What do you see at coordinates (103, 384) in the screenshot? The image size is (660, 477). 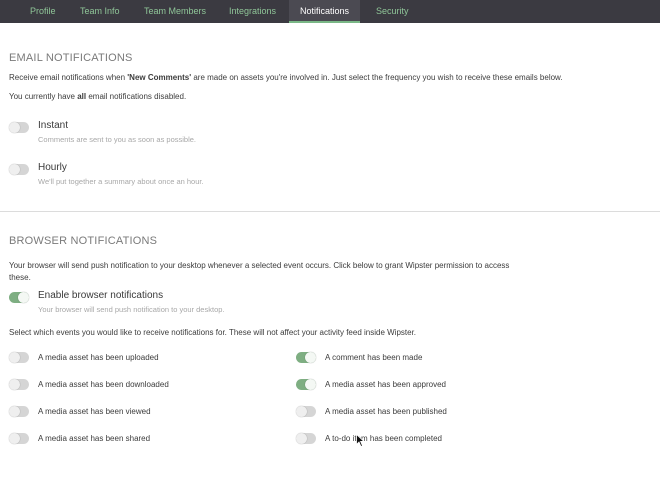 I see `event-downloaded-label: A media asset has been downloaded` at bounding box center [103, 384].